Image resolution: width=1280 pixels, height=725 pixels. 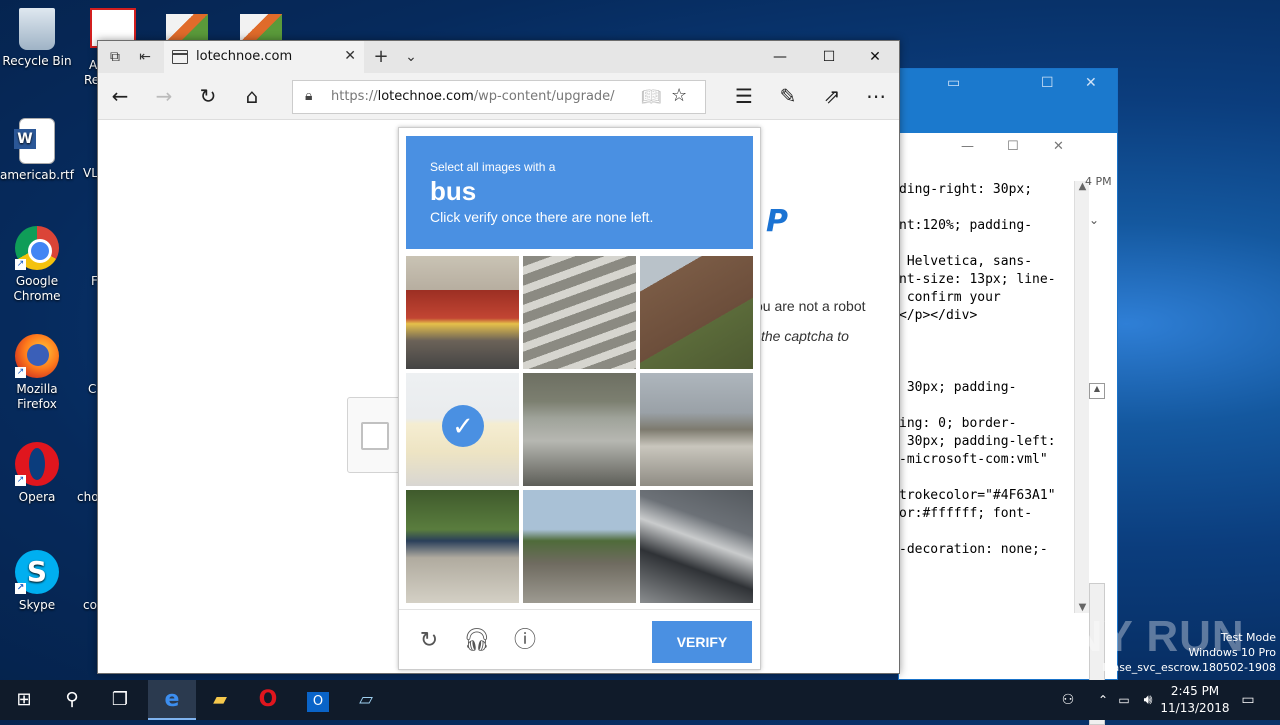 What do you see at coordinates (37, 605) in the screenshot?
I see `desktop-icon-label: Skype` at bounding box center [37, 605].